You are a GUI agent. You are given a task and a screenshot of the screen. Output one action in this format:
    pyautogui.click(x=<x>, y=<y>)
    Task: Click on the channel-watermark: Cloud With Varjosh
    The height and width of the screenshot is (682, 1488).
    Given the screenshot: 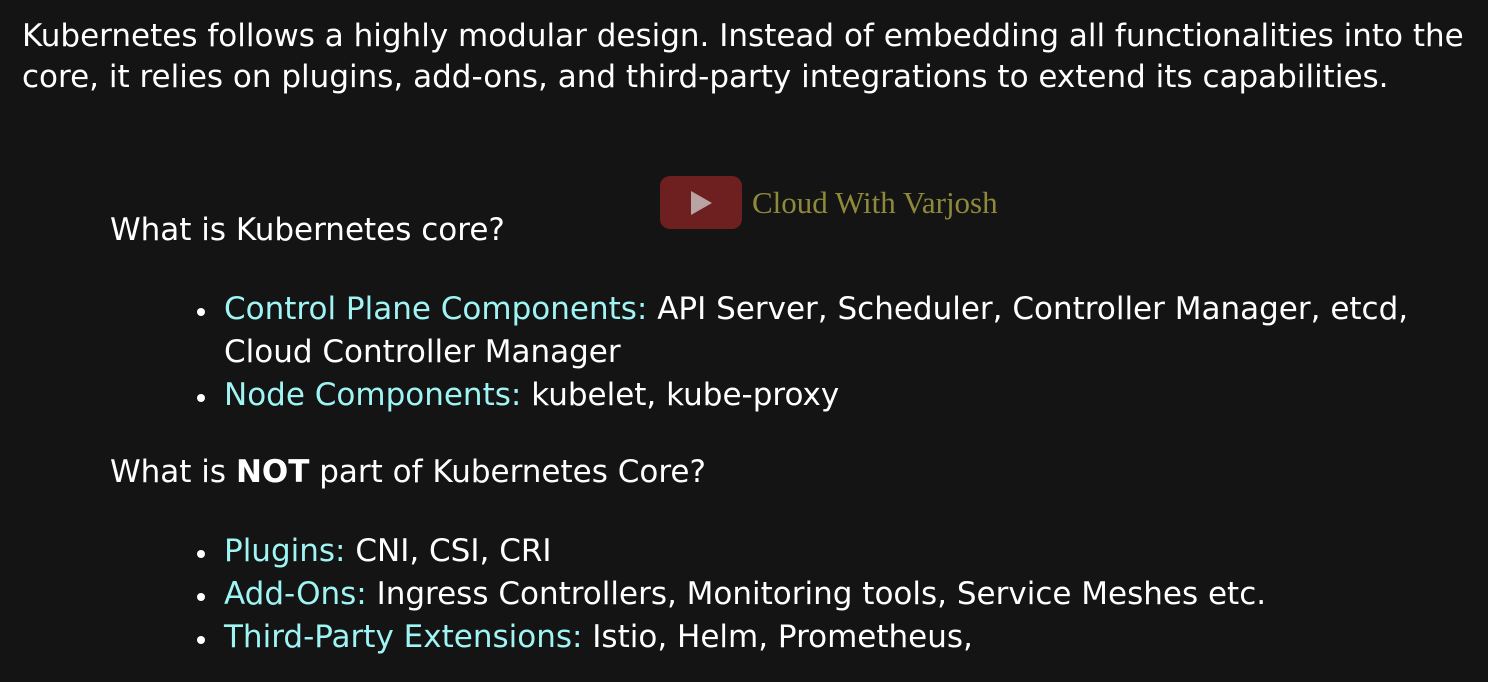 What is the action you would take?
    pyautogui.click(x=829, y=202)
    